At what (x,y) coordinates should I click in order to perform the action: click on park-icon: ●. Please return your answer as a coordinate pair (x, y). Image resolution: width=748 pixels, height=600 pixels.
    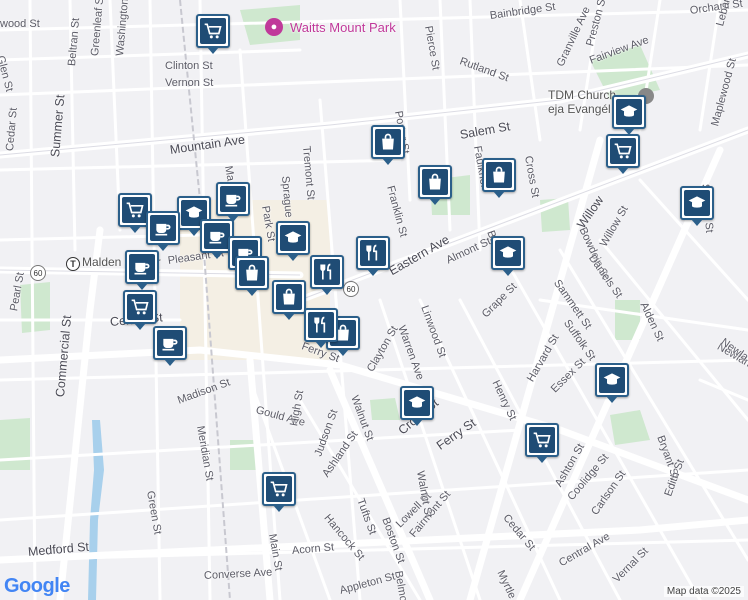
    Looking at the image, I should click on (274, 27).